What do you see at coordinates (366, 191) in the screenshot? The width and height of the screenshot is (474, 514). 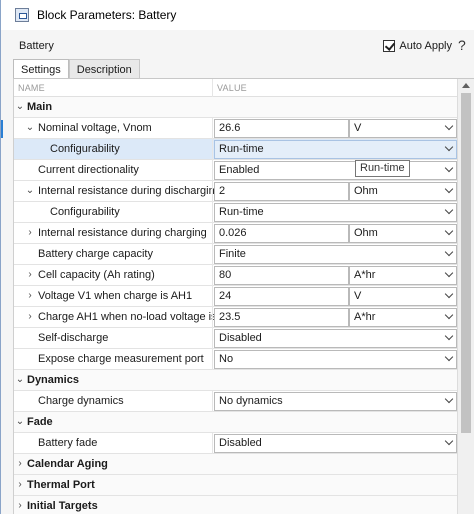 I see `unit-value: Ohm` at bounding box center [366, 191].